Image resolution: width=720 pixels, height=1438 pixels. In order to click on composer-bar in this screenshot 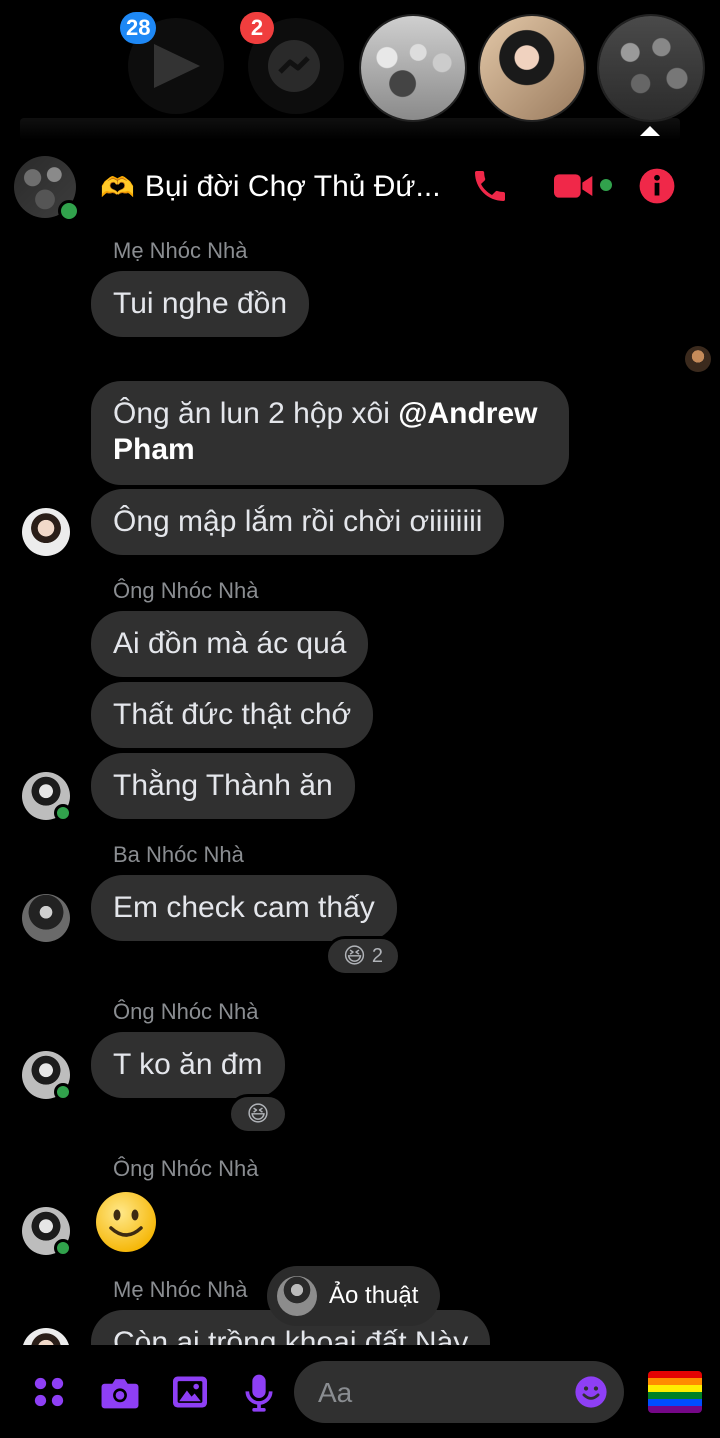, I will do `click(360, 1391)`.